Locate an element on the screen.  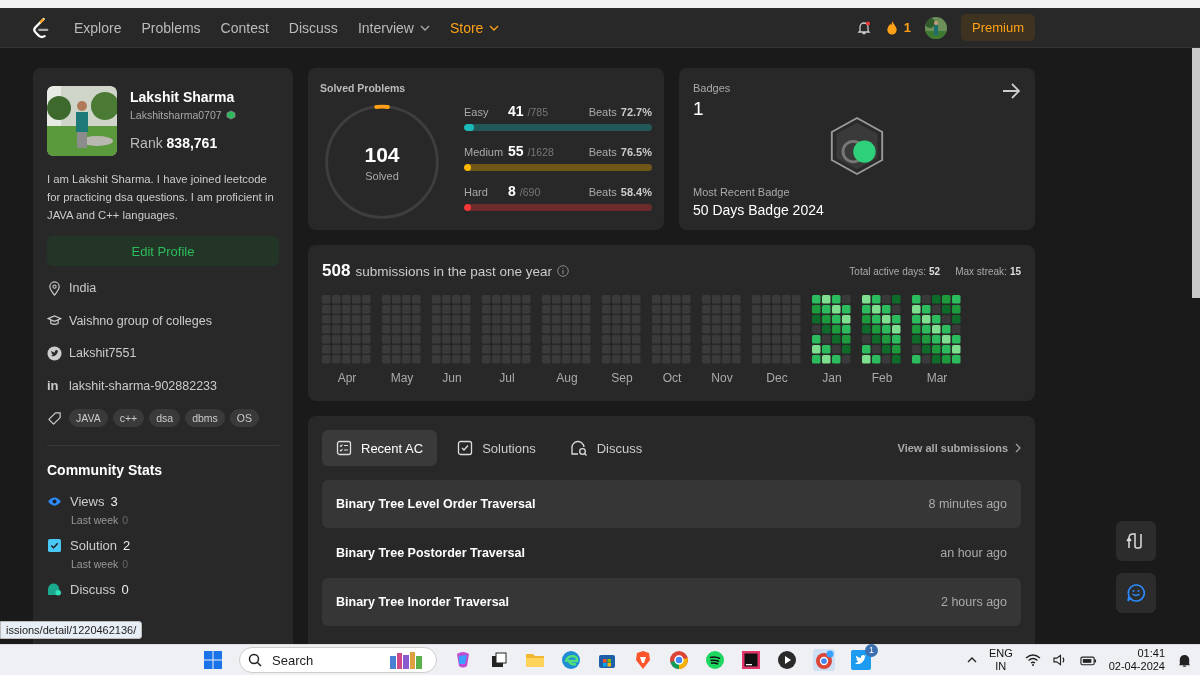
recent-badge-label: Most Recent Badge is located at coordinates (742, 192).